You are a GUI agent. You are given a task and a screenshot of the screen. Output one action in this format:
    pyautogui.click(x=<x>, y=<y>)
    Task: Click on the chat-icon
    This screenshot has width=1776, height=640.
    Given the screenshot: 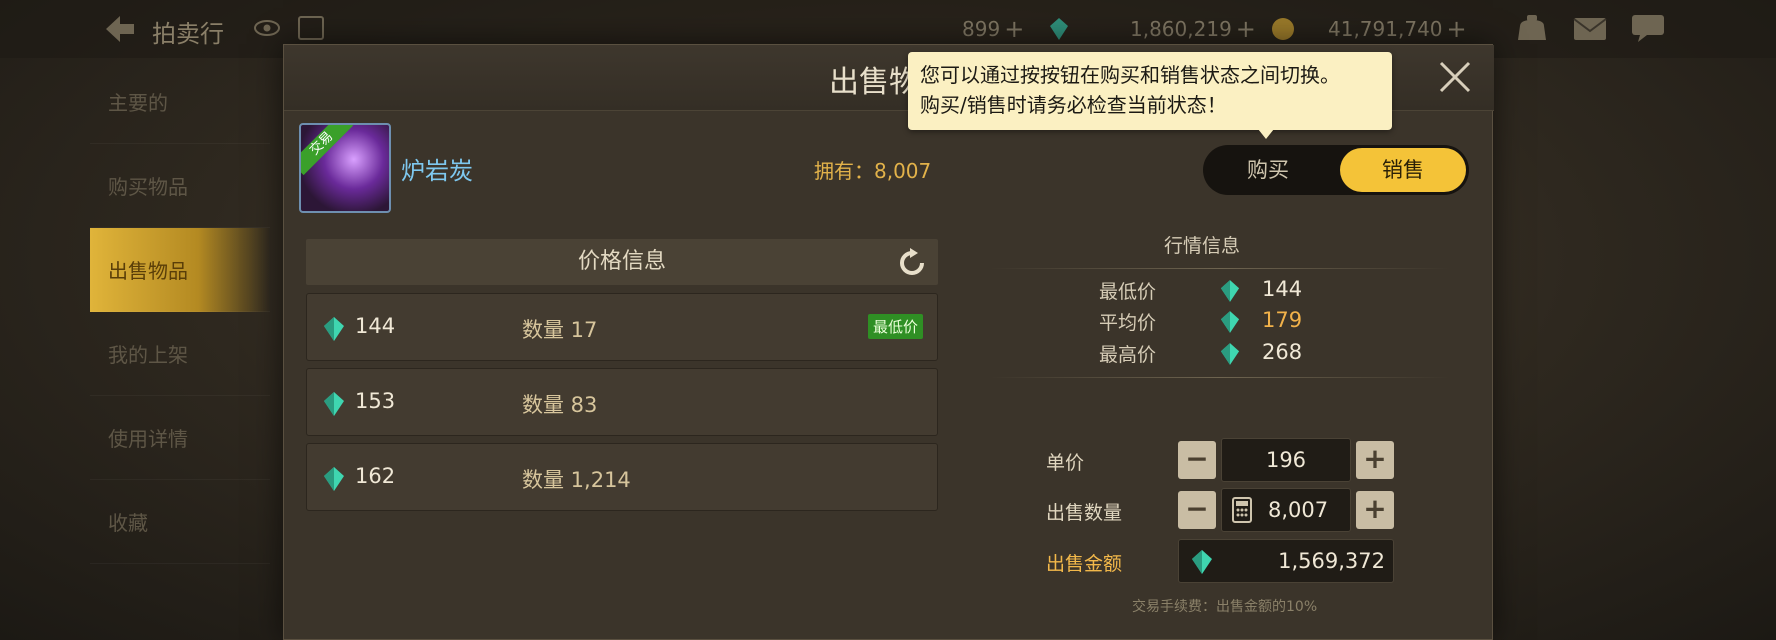 What is the action you would take?
    pyautogui.click(x=1648, y=28)
    